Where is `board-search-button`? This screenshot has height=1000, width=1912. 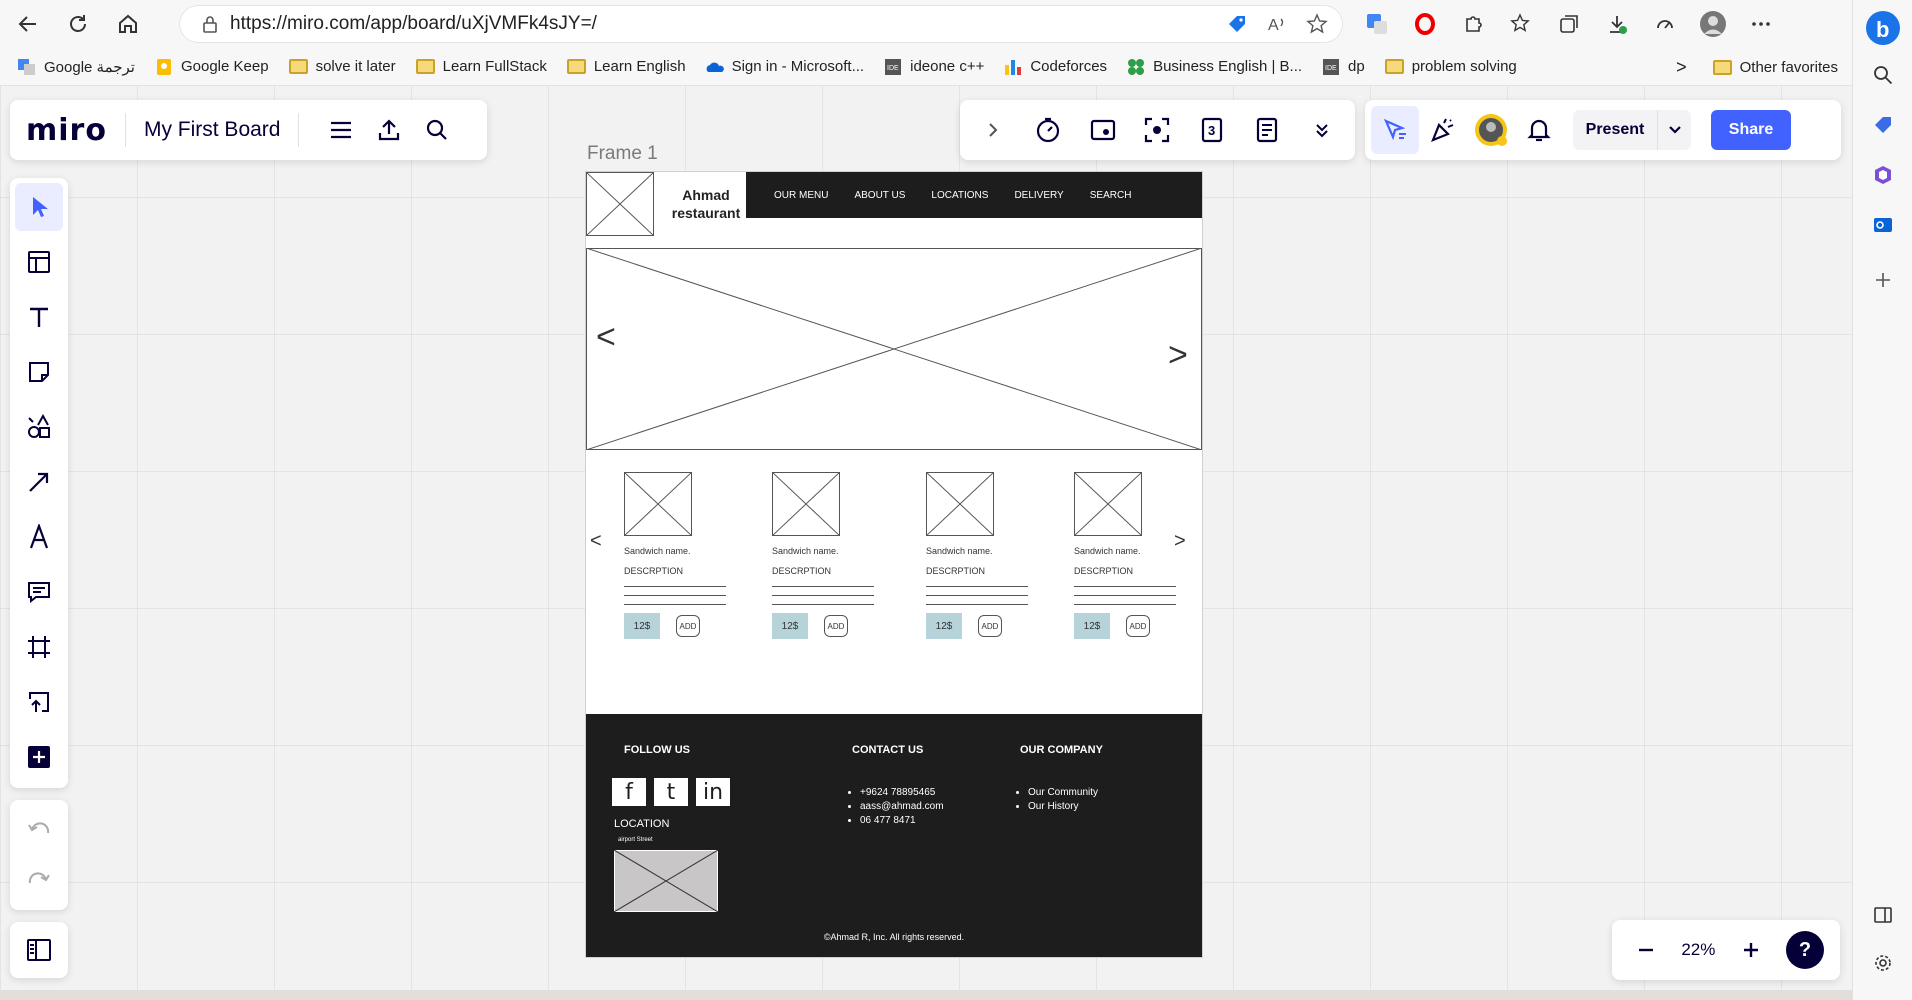
board-search-button is located at coordinates (437, 130).